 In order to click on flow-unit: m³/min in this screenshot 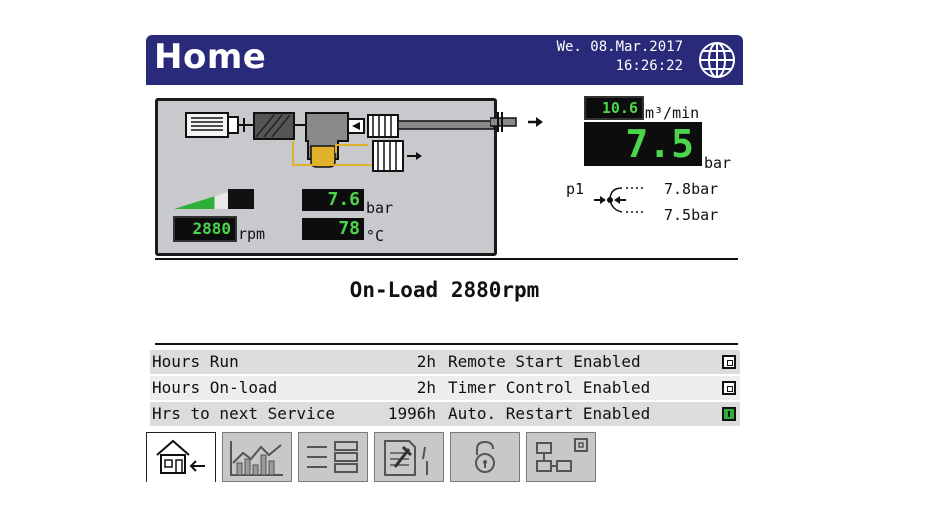, I will do `click(672, 113)`.